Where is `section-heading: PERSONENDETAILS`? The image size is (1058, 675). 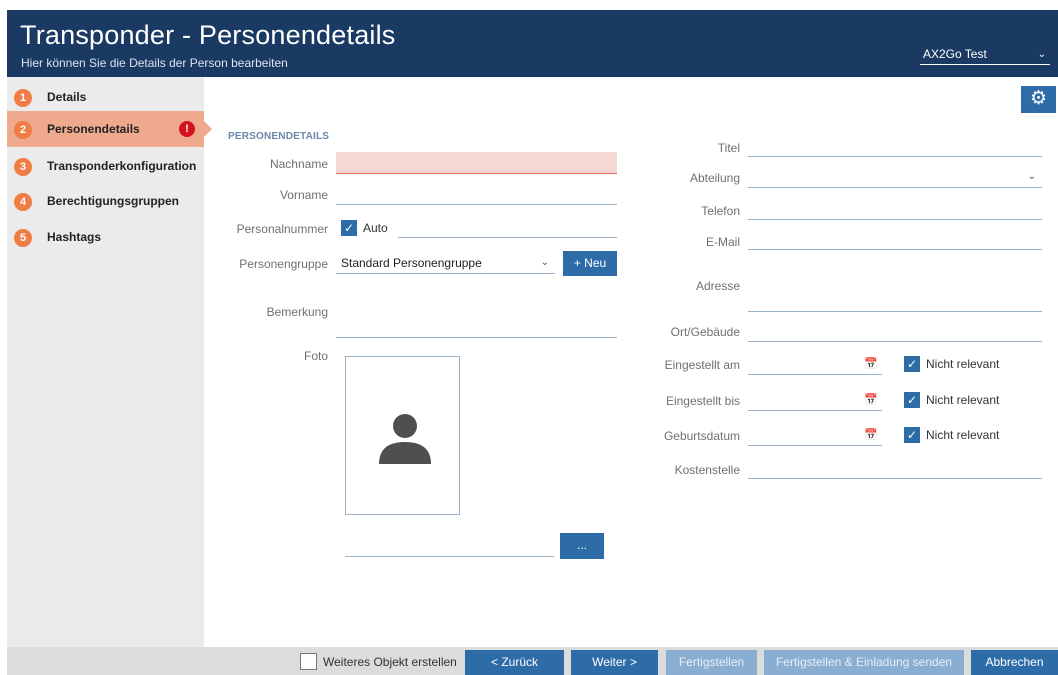 section-heading: PERSONENDETAILS is located at coordinates (279, 136).